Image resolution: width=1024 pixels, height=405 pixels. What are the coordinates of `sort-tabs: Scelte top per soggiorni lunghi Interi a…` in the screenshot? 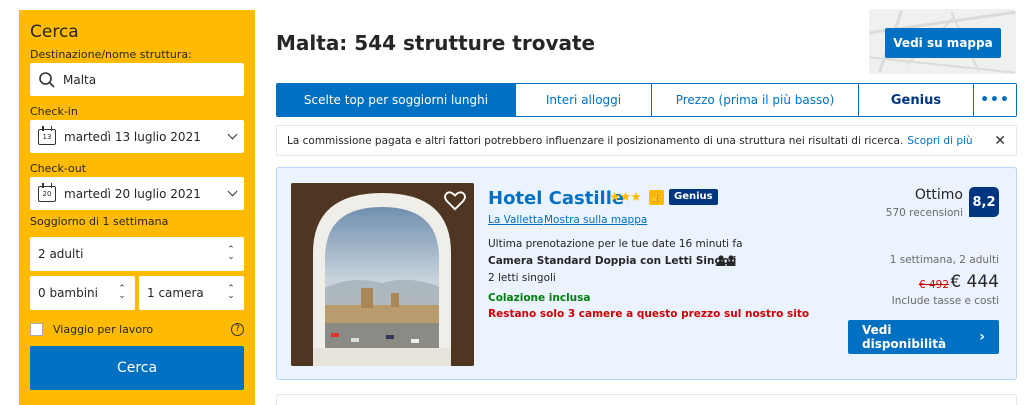 It's located at (646, 100).